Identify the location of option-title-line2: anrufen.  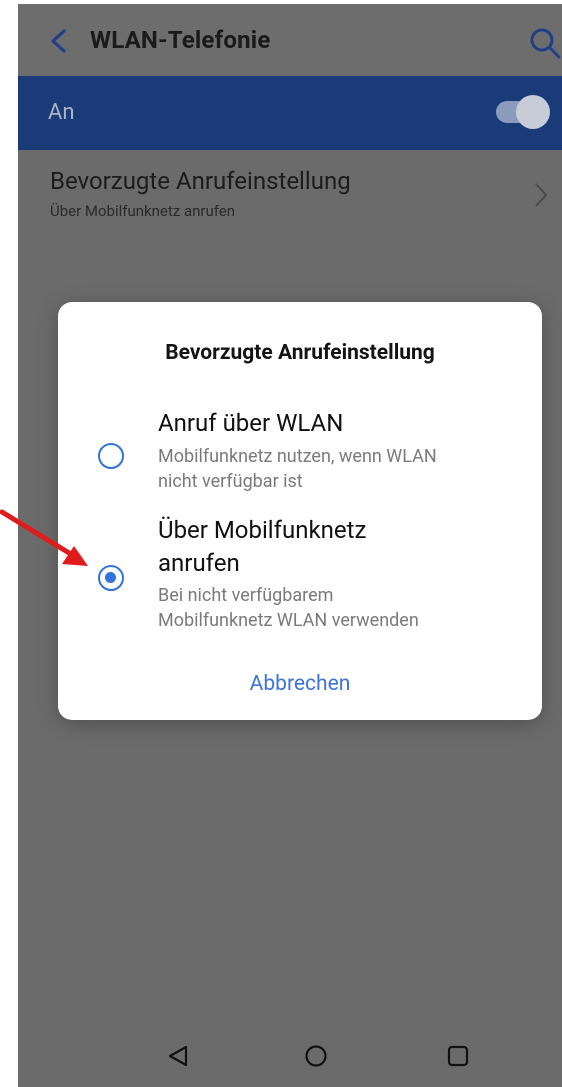
(199, 563).